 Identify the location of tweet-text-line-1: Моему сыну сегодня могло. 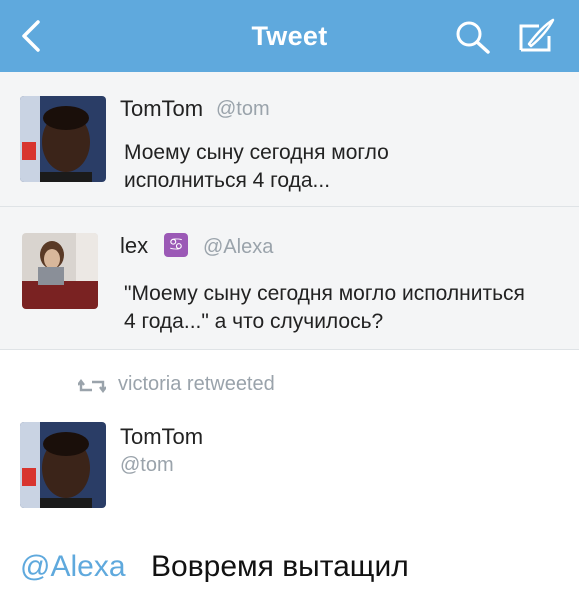
(256, 152).